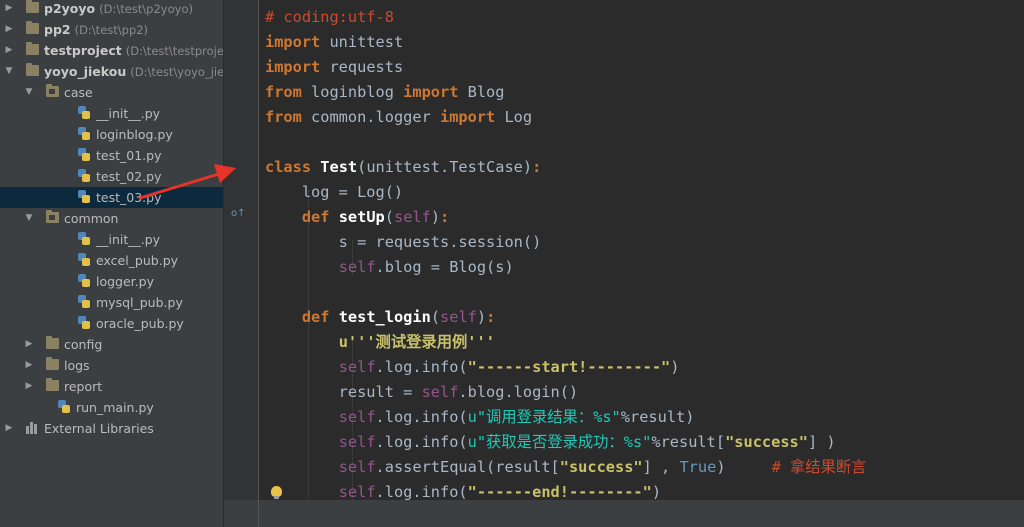 The image size is (1024, 527). What do you see at coordinates (111, 92) in the screenshot?
I see `tree-item-case: ▼ case` at bounding box center [111, 92].